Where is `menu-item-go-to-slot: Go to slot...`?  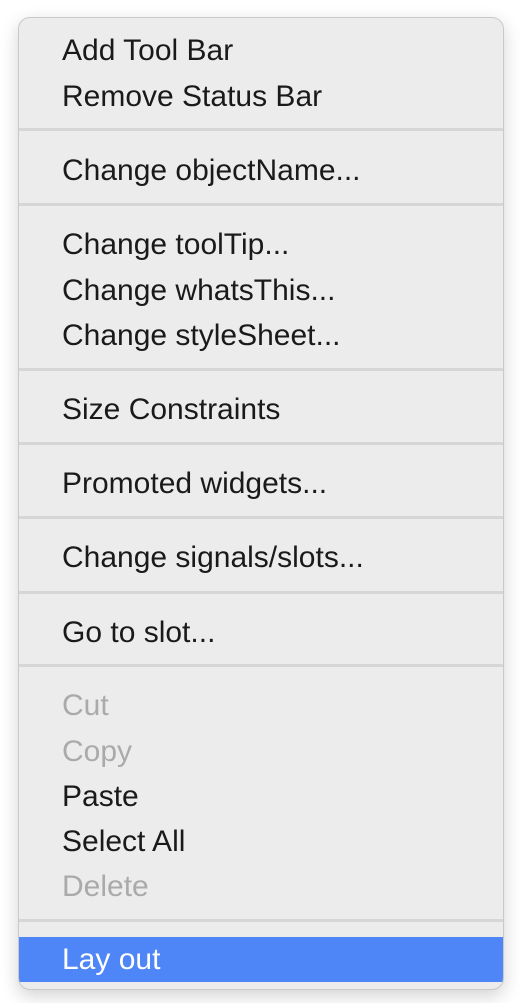 menu-item-go-to-slot: Go to slot... is located at coordinates (261, 632).